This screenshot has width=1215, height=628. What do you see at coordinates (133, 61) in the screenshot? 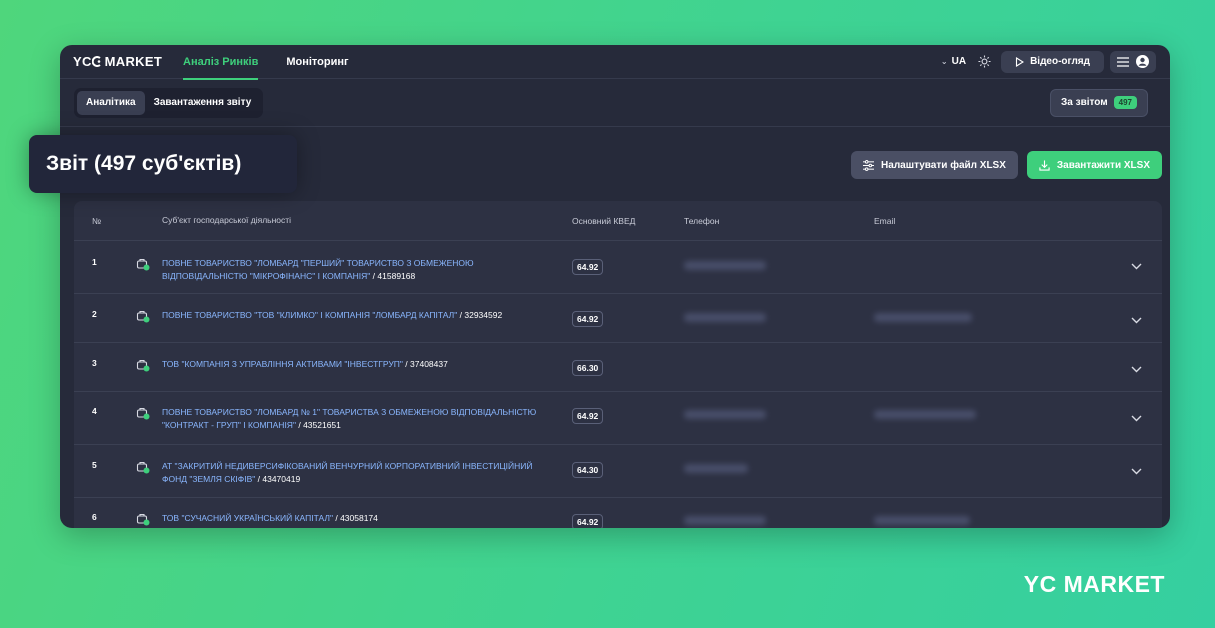
I see `logo-text-market: MARKET` at bounding box center [133, 61].